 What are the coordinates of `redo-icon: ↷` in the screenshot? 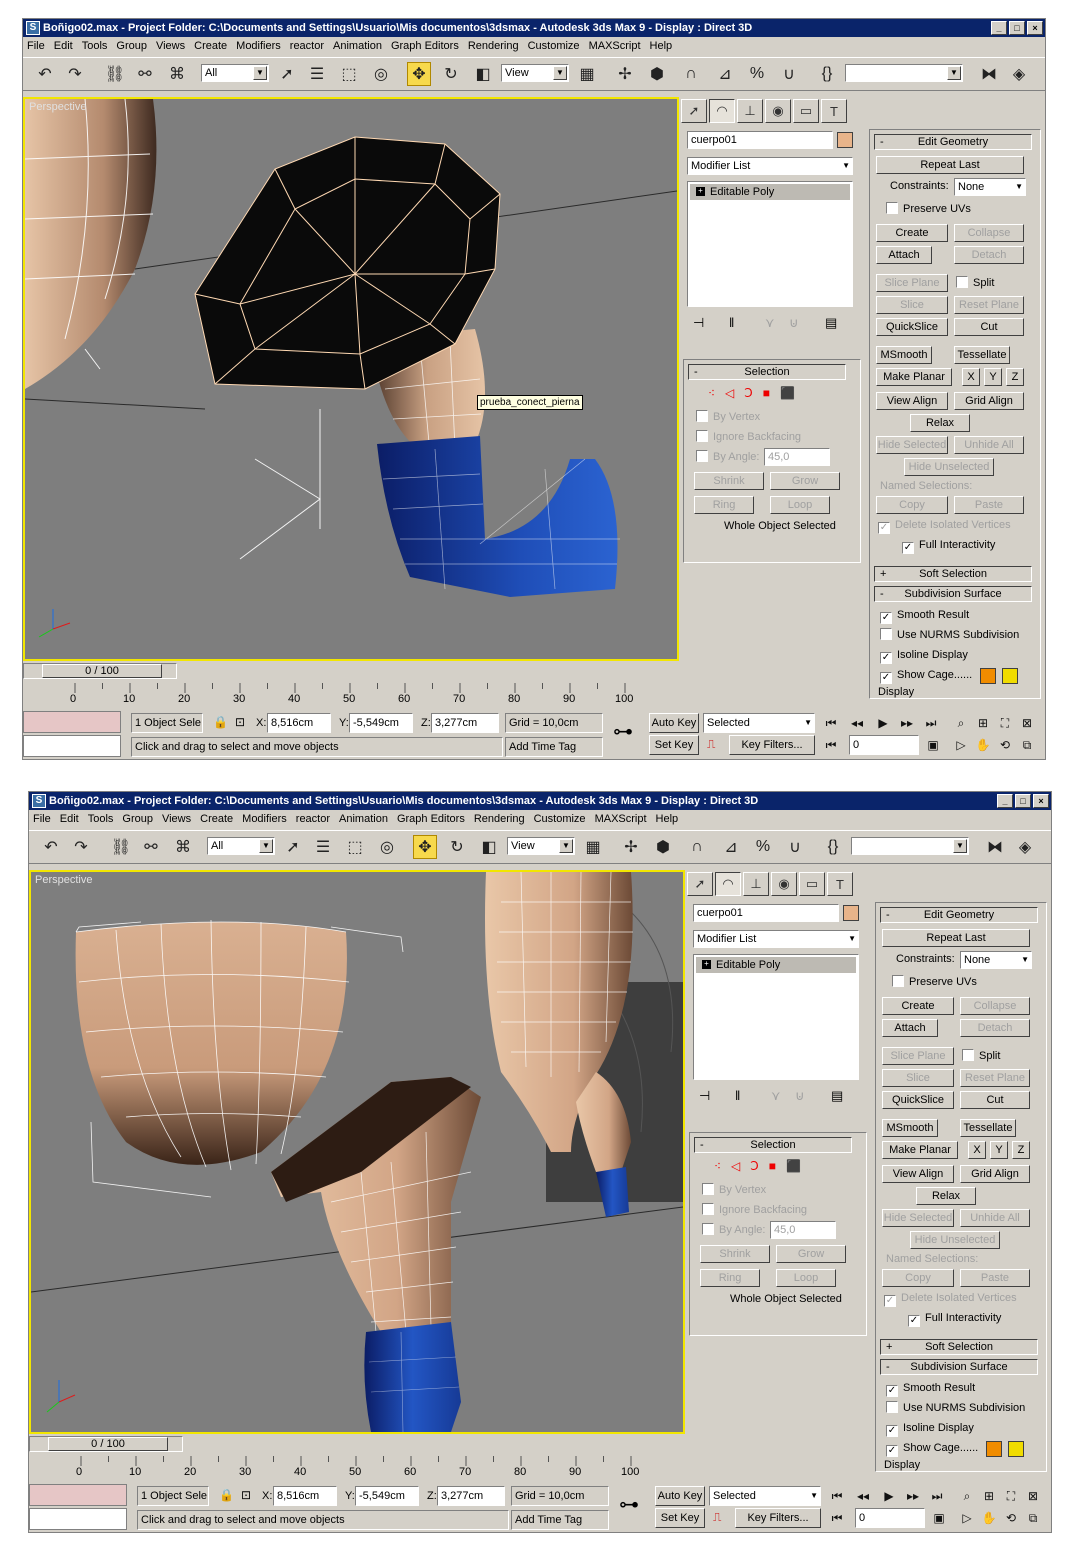 It's located at (81, 847).